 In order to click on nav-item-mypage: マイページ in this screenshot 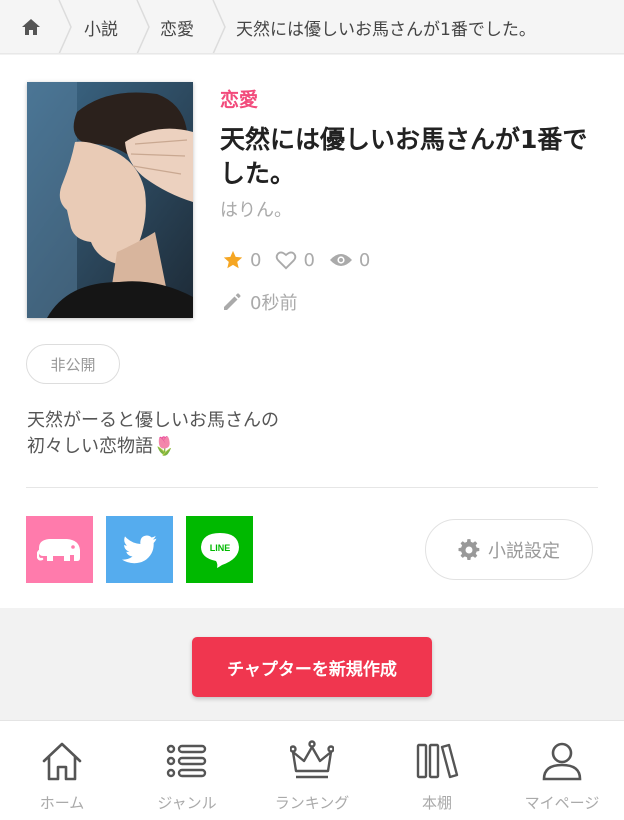, I will do `click(562, 770)`.